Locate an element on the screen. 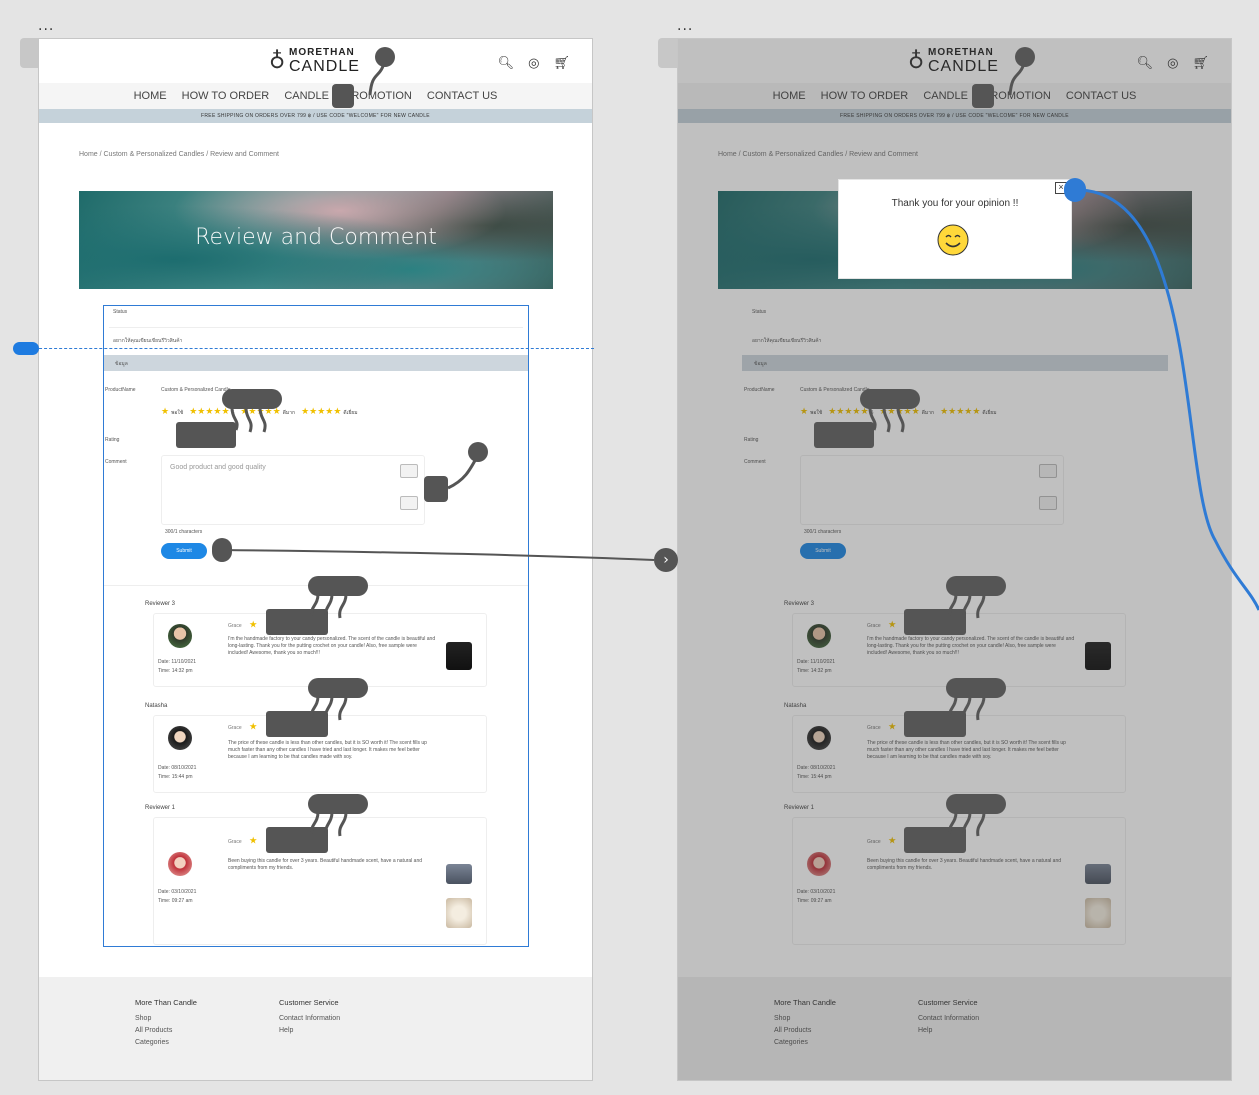  nav-home: HOME is located at coordinates (150, 96).